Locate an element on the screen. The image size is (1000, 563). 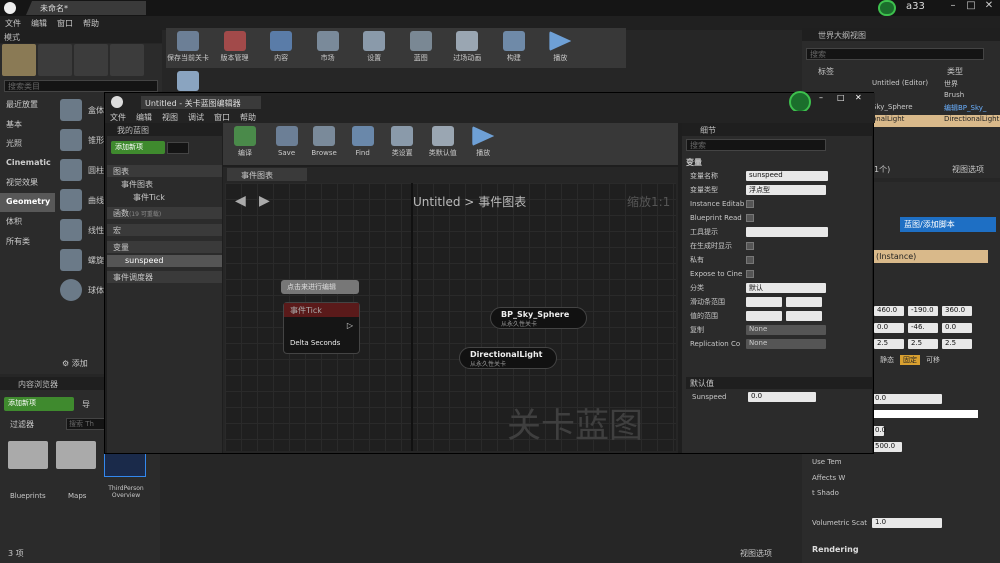
browse-button: Browse is located at coordinates (324, 143).